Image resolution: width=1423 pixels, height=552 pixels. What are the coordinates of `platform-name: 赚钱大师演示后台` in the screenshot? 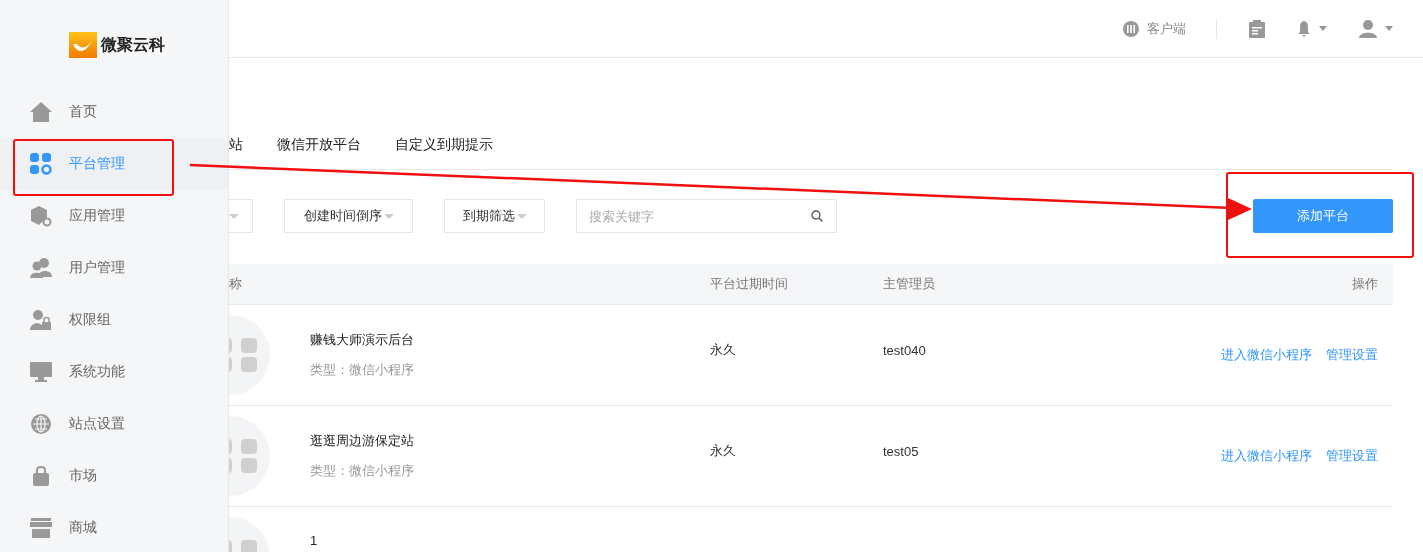 It's located at (362, 340).